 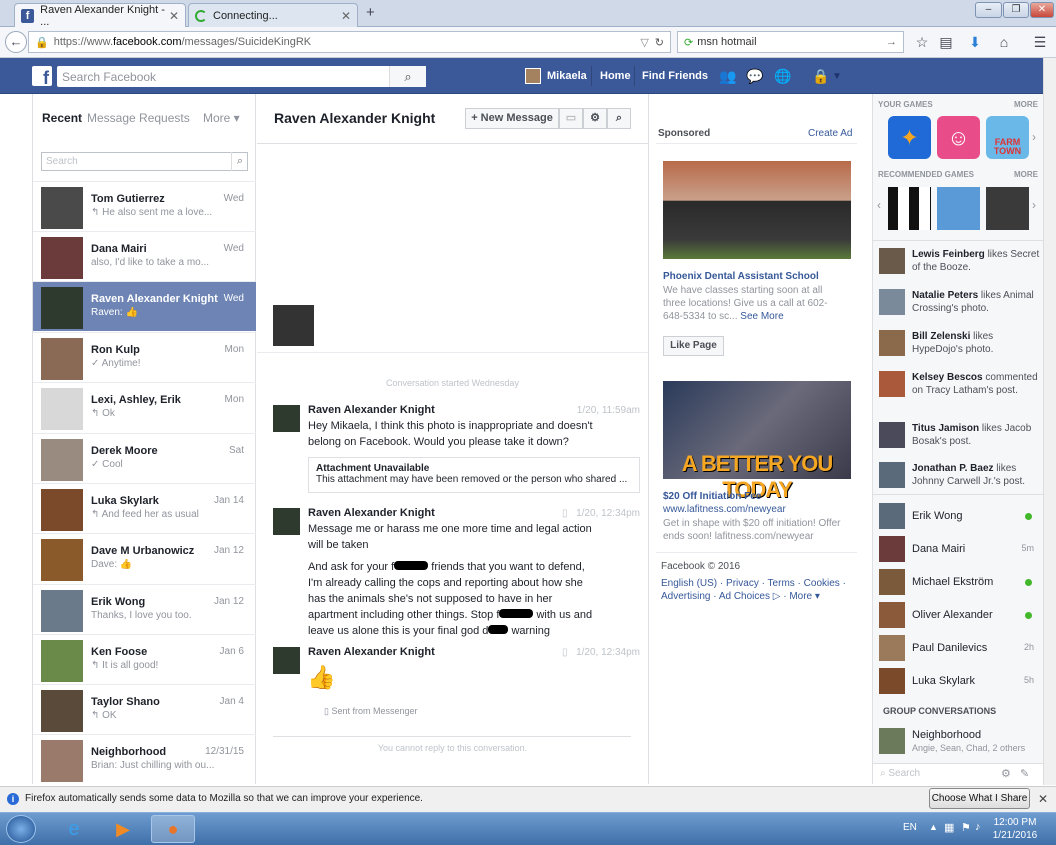 I want to click on footer-link: English (US), so click(x=689, y=583).